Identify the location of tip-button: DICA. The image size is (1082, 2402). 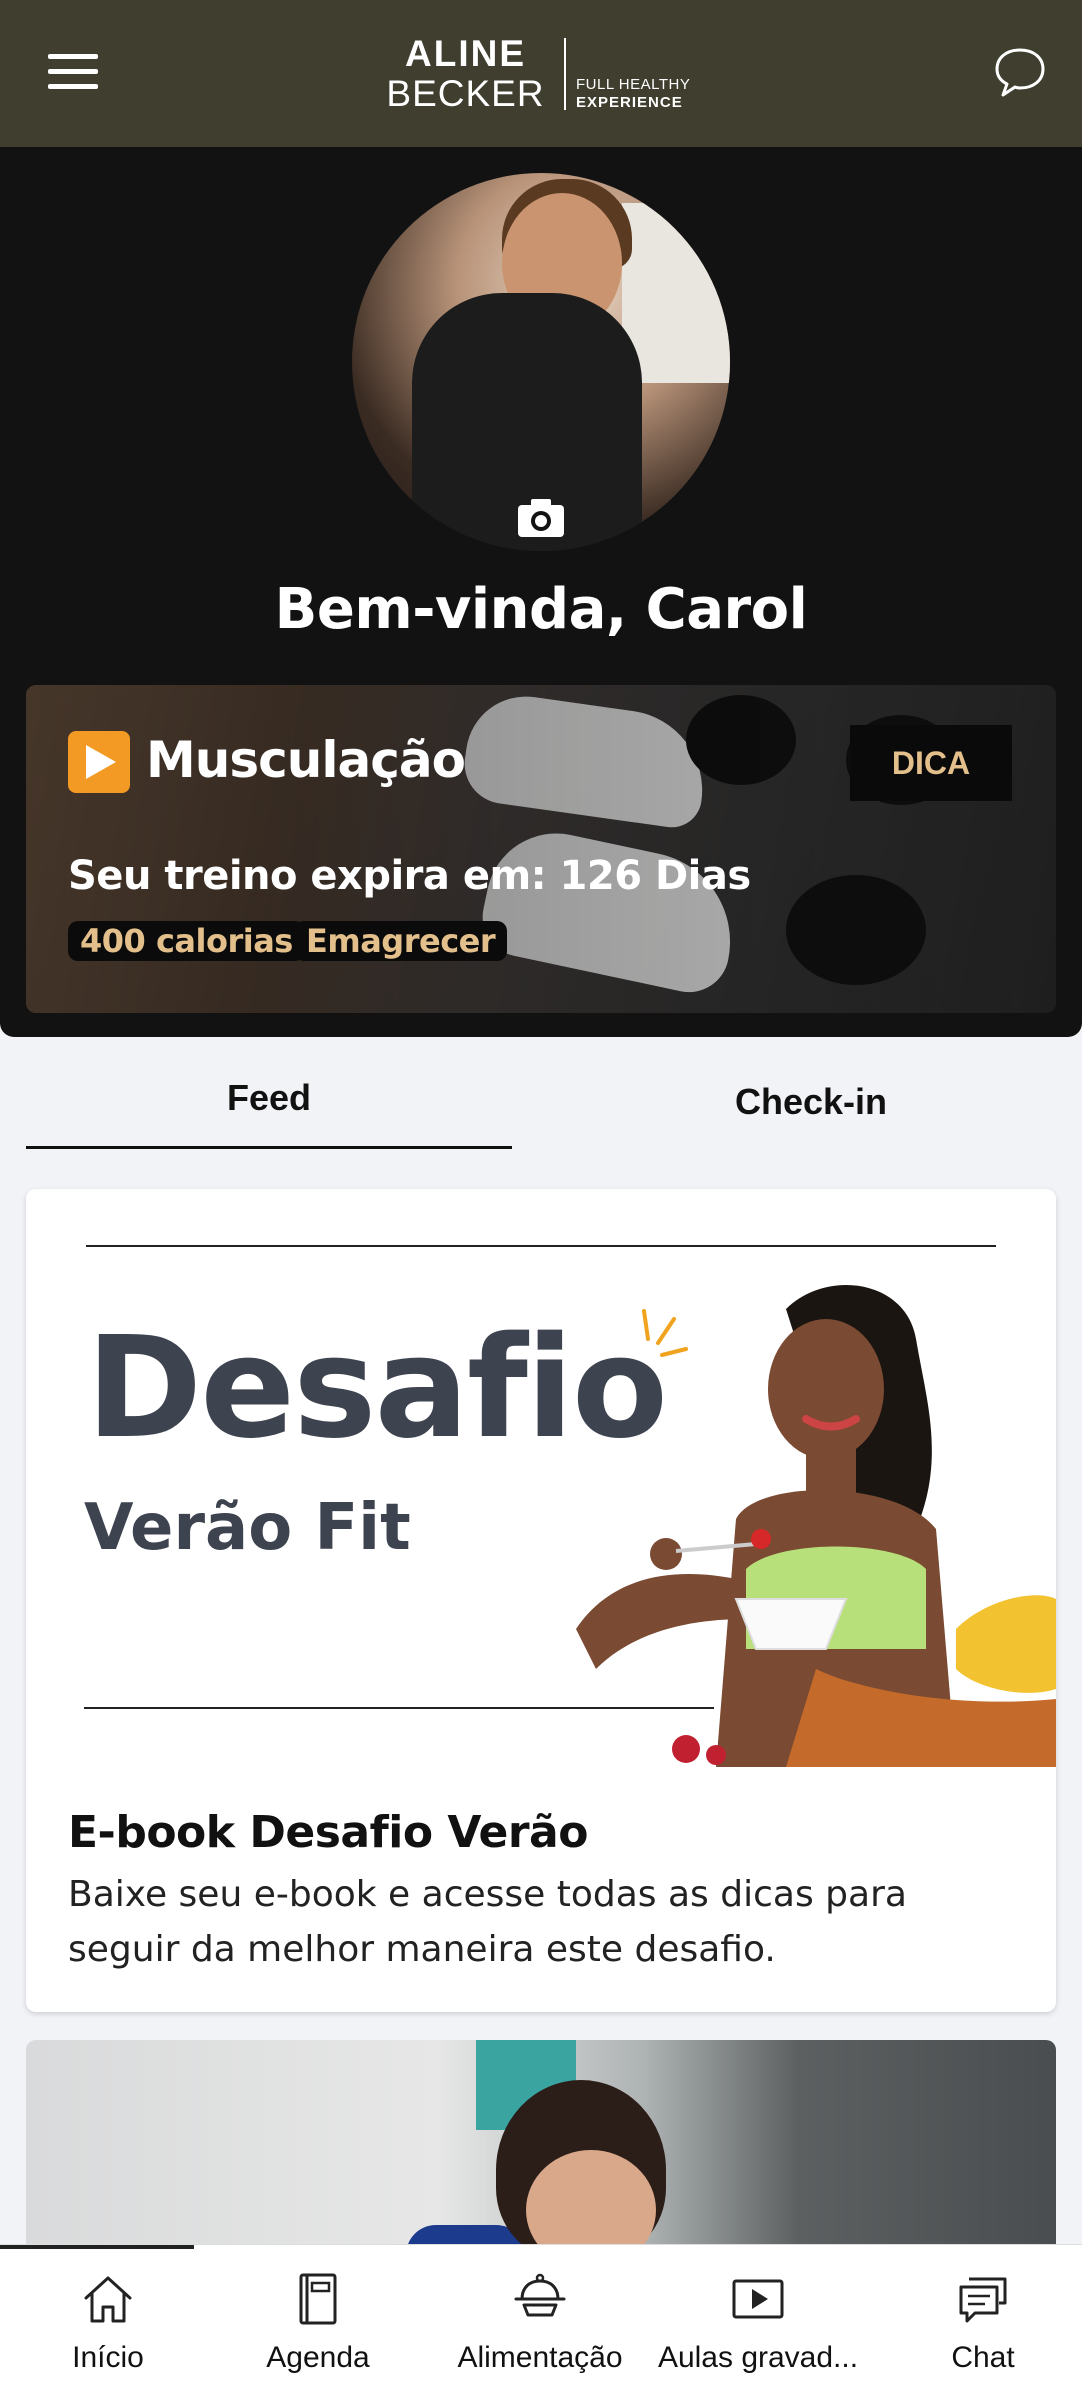
(931, 763).